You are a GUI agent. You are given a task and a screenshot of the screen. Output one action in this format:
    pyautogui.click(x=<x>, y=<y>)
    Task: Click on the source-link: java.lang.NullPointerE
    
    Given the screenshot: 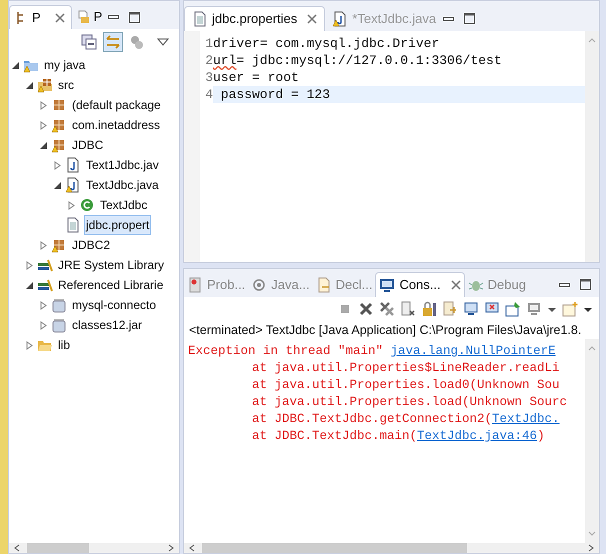 What is the action you would take?
    pyautogui.click(x=473, y=351)
    